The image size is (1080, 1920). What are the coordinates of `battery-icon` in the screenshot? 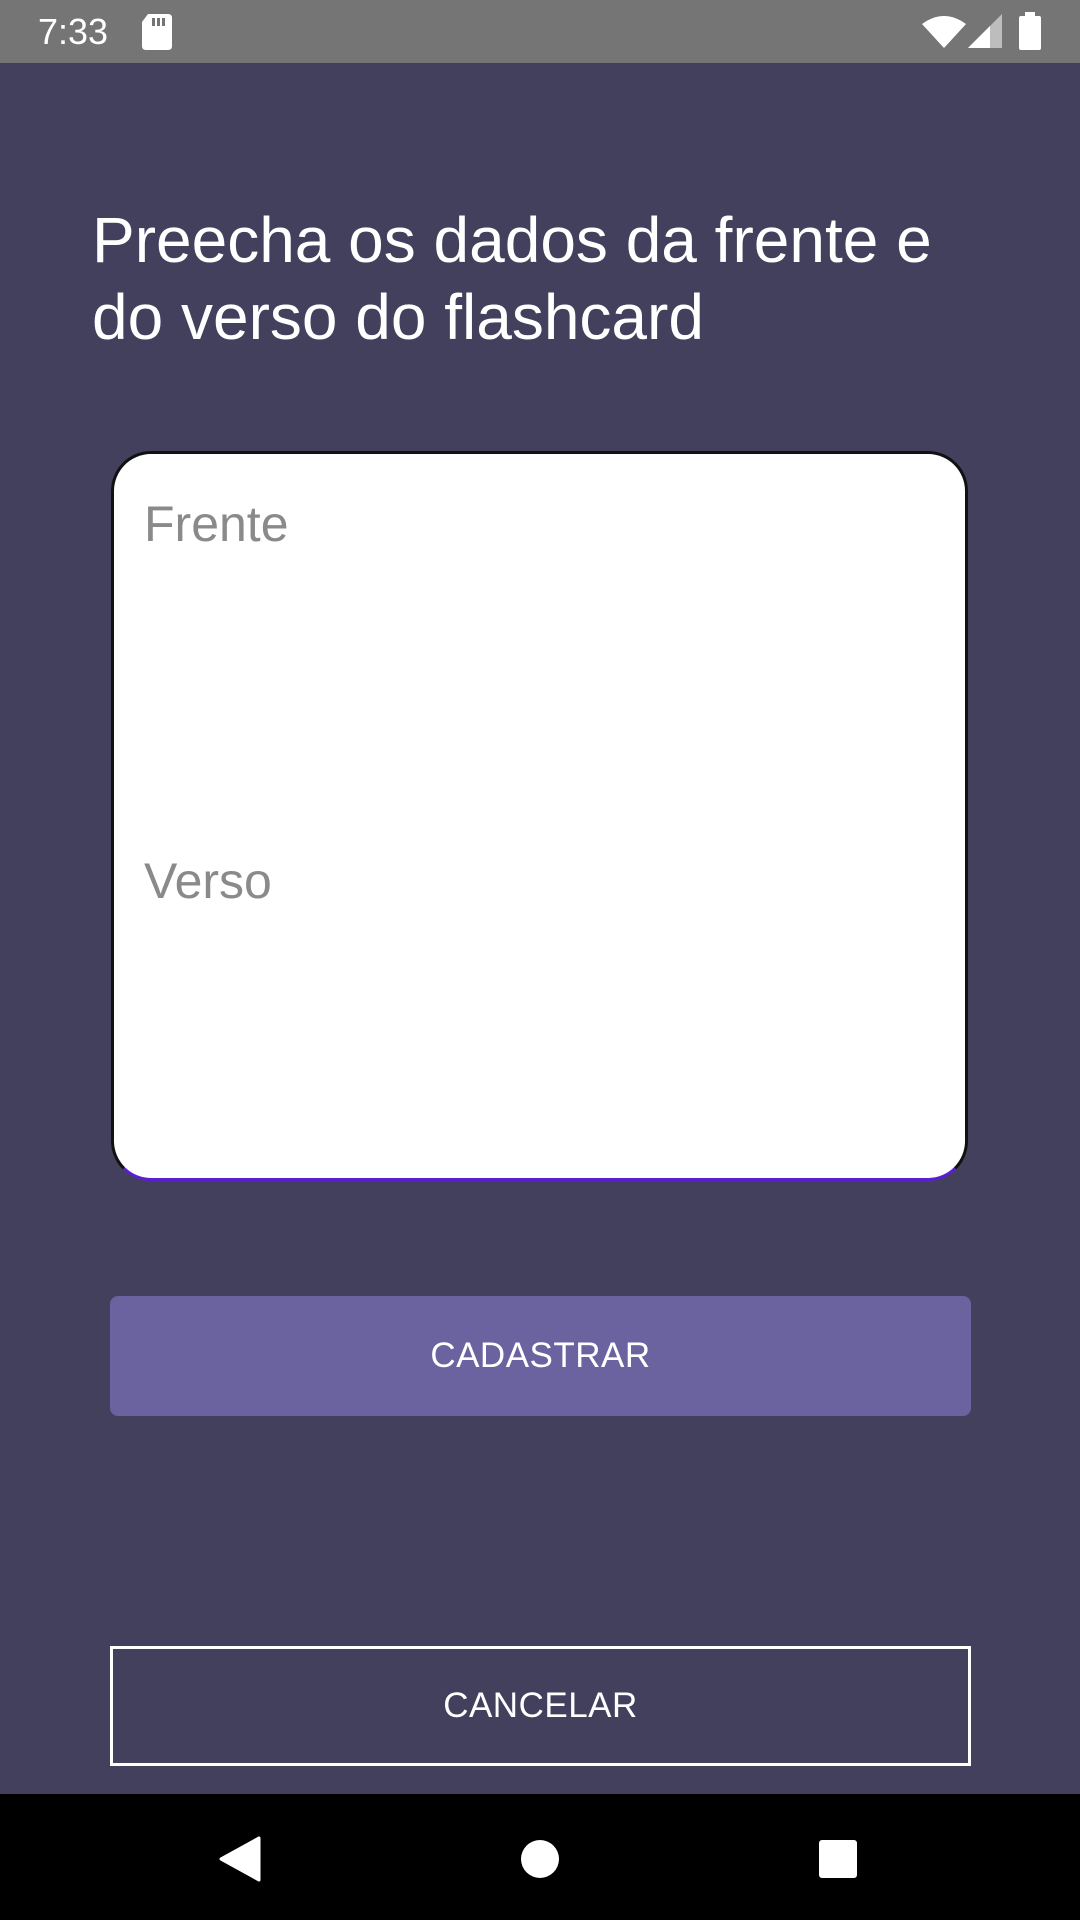 It's located at (1030, 33).